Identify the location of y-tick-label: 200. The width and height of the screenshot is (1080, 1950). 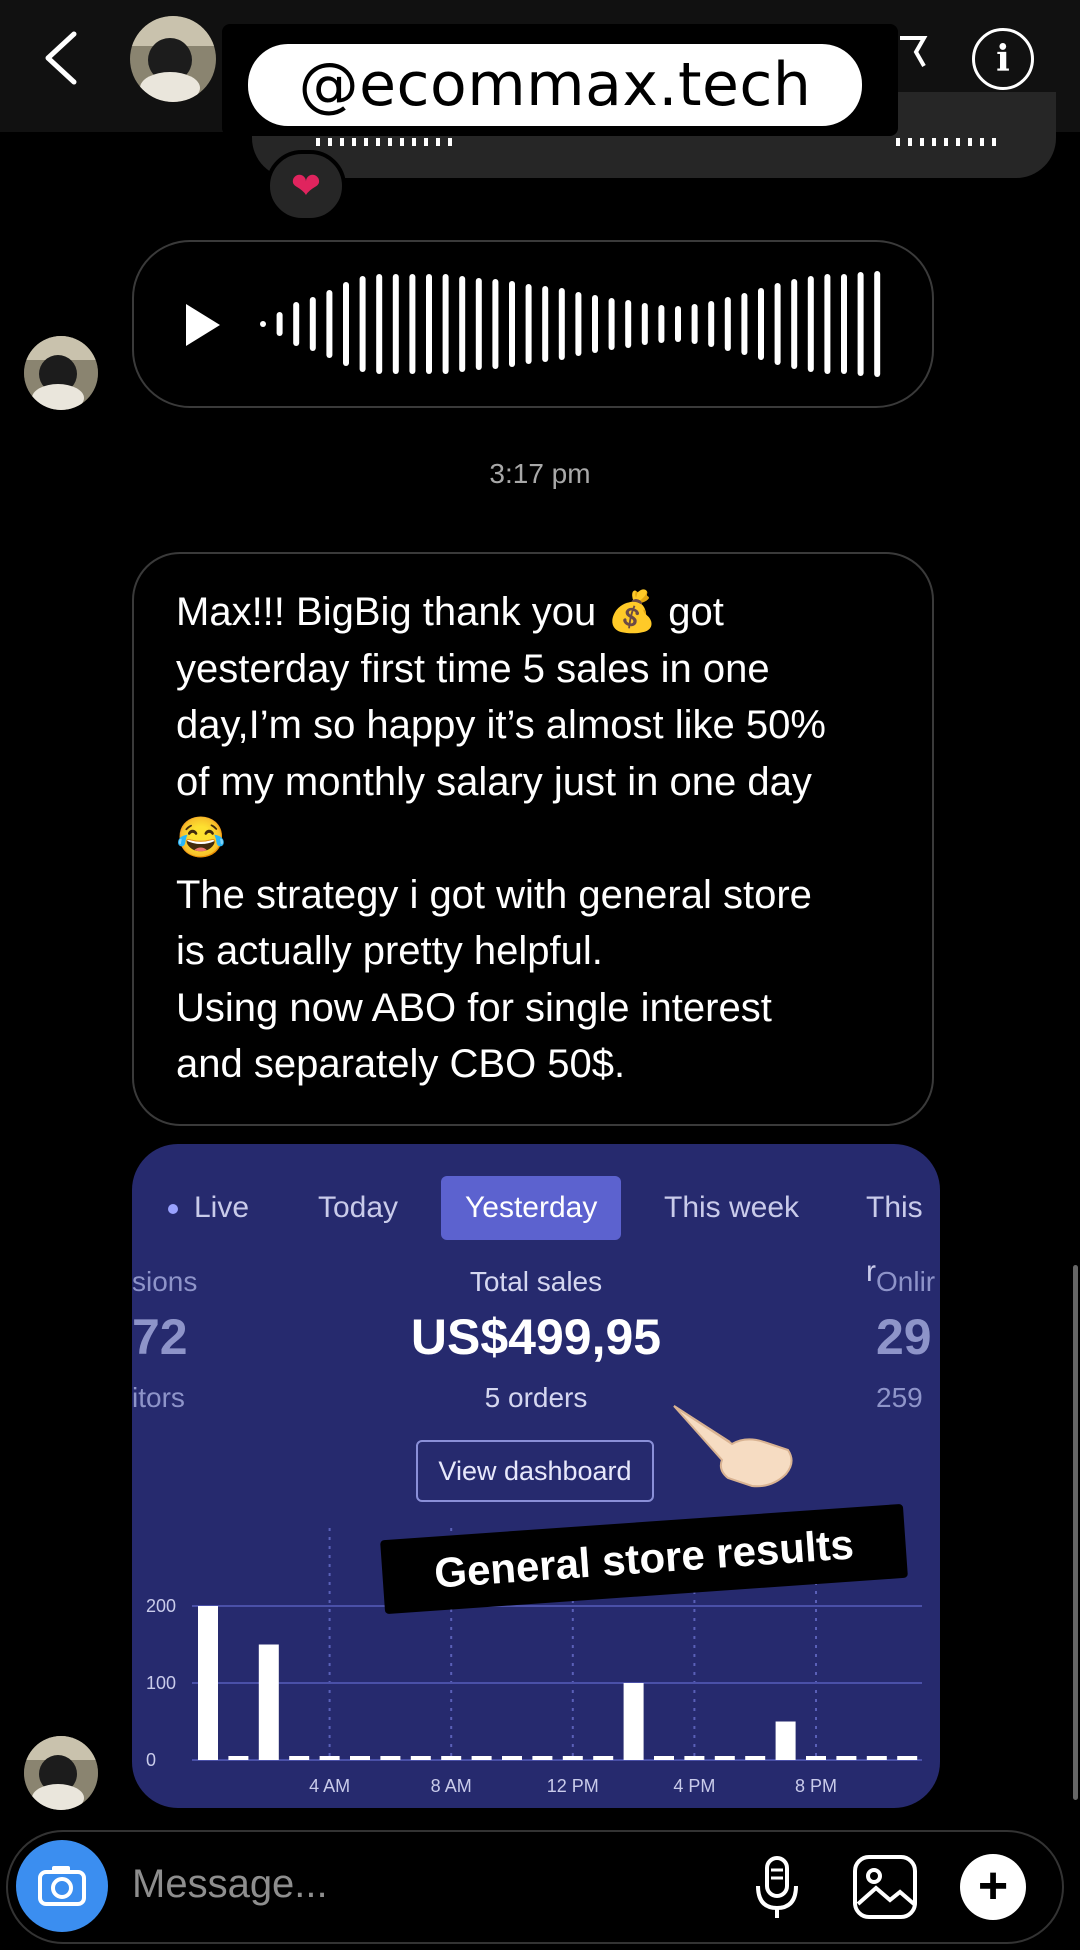
(161, 1606).